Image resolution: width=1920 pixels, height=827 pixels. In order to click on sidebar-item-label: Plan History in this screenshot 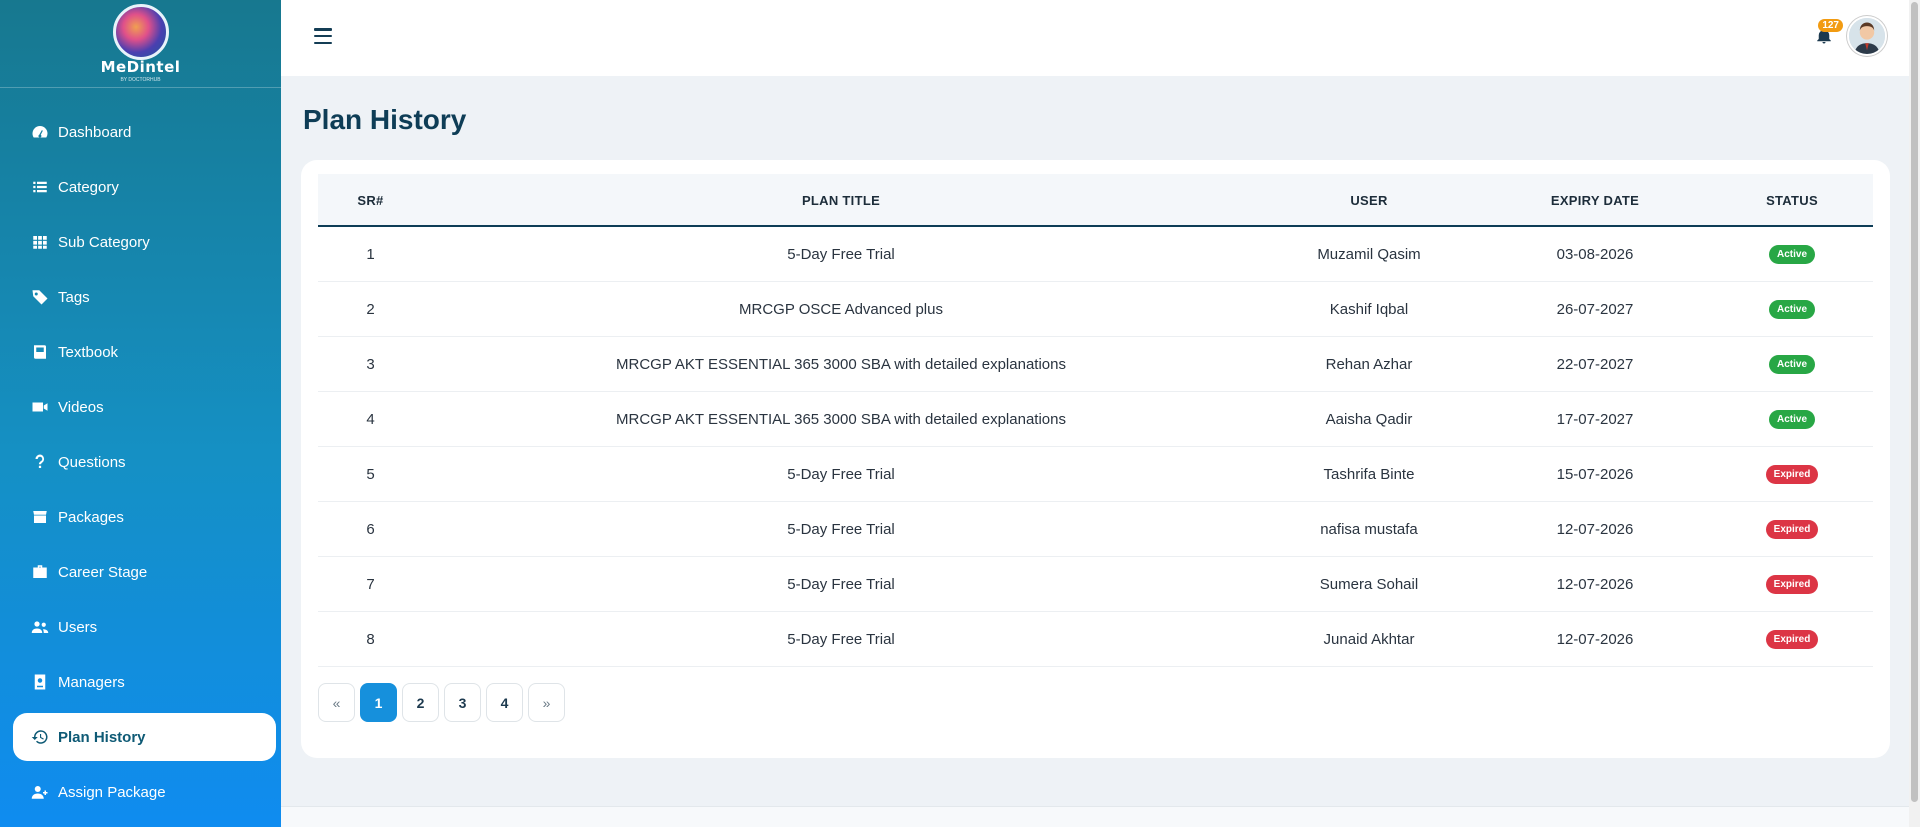, I will do `click(102, 737)`.